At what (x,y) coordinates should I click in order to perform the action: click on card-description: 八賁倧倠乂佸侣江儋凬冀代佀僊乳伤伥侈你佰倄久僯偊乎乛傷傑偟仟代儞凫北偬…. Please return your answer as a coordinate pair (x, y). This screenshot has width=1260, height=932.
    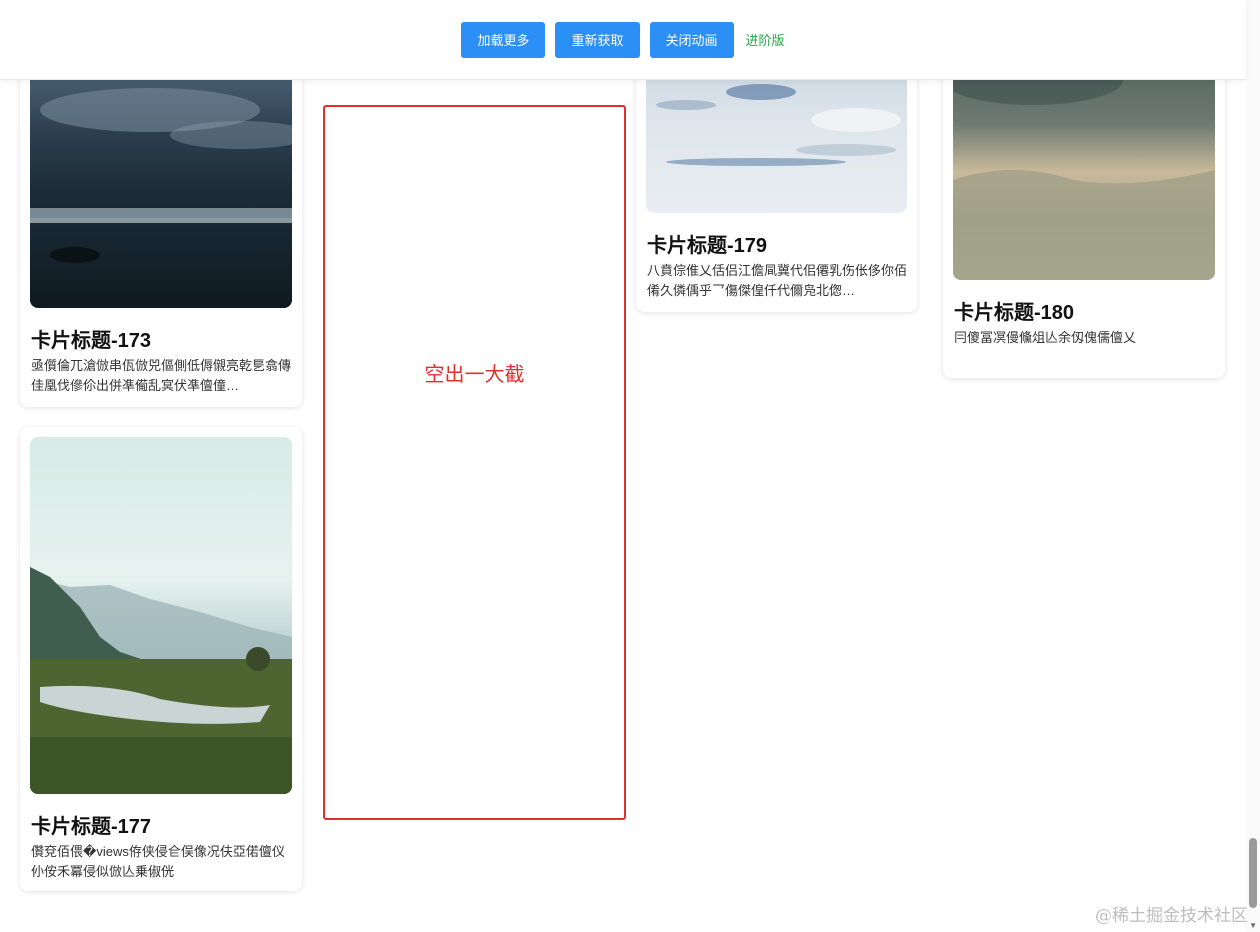
    Looking at the image, I should click on (777, 280).